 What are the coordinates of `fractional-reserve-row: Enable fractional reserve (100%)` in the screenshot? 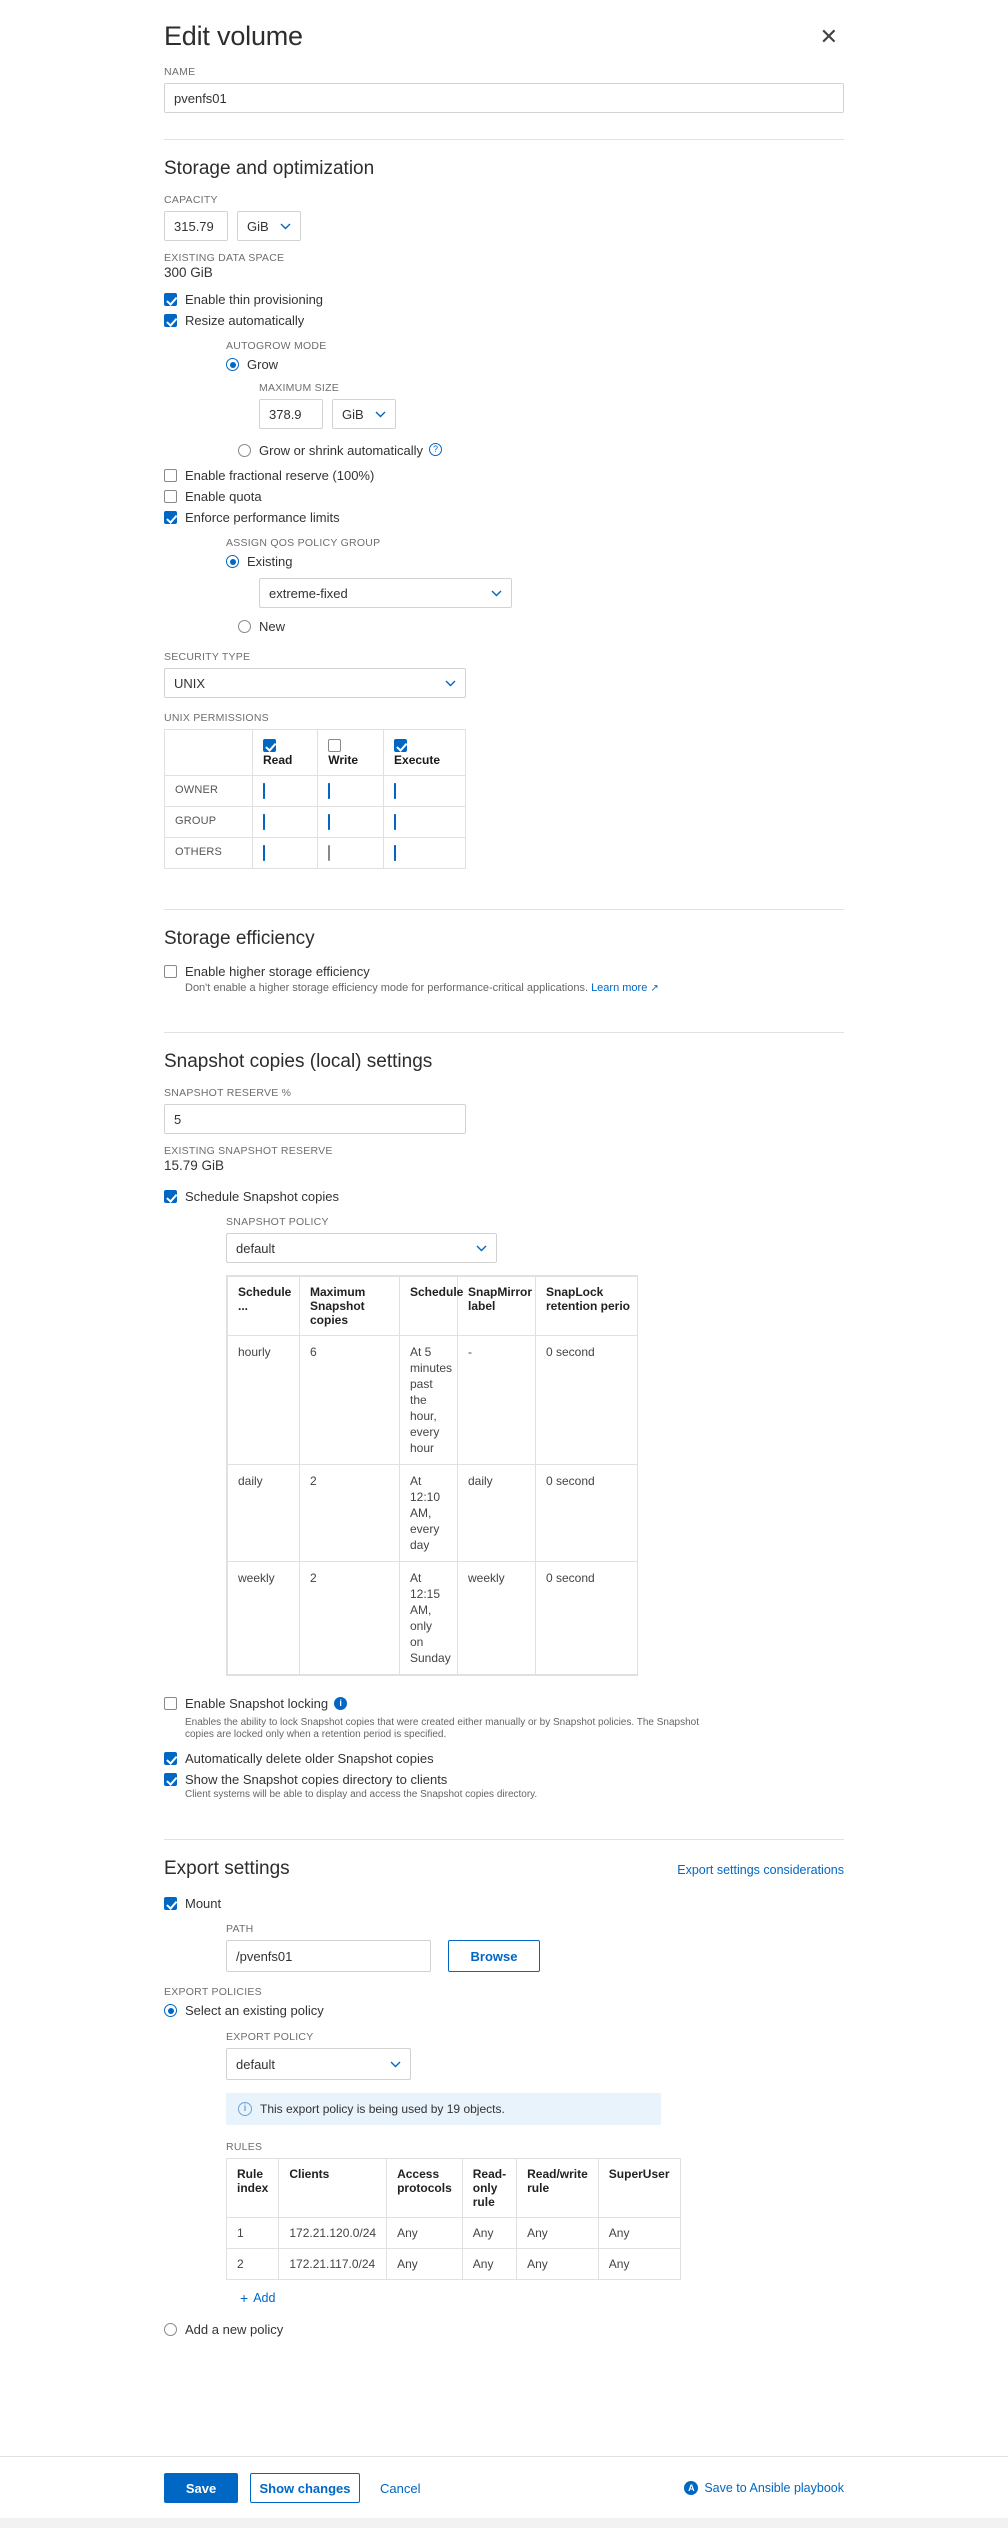 It's located at (504, 475).